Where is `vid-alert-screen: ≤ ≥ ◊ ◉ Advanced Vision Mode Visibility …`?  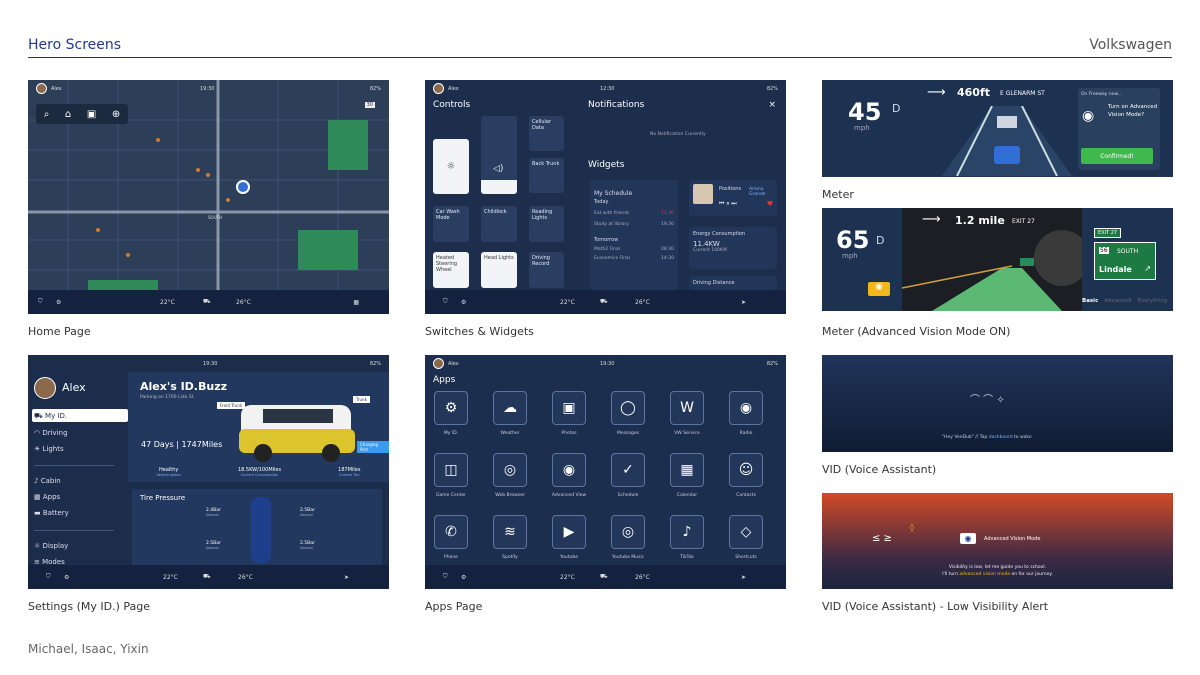 vid-alert-screen: ≤ ≥ ◊ ◉ Advanced Vision Mode Visibility … is located at coordinates (997, 541).